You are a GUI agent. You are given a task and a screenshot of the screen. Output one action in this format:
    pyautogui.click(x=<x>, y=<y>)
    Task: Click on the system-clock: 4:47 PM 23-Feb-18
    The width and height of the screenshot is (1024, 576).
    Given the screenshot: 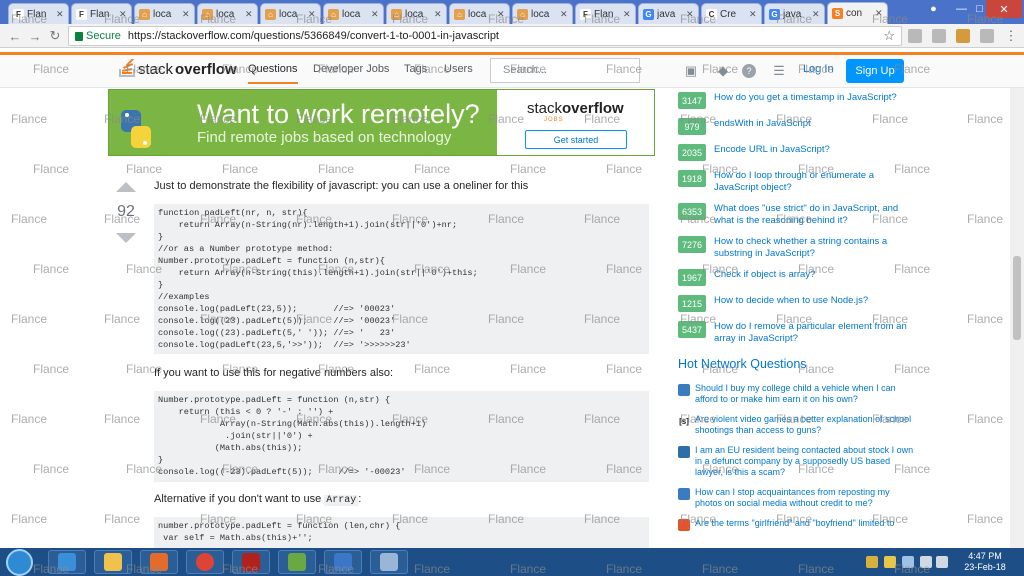 What is the action you would take?
    pyautogui.click(x=985, y=562)
    